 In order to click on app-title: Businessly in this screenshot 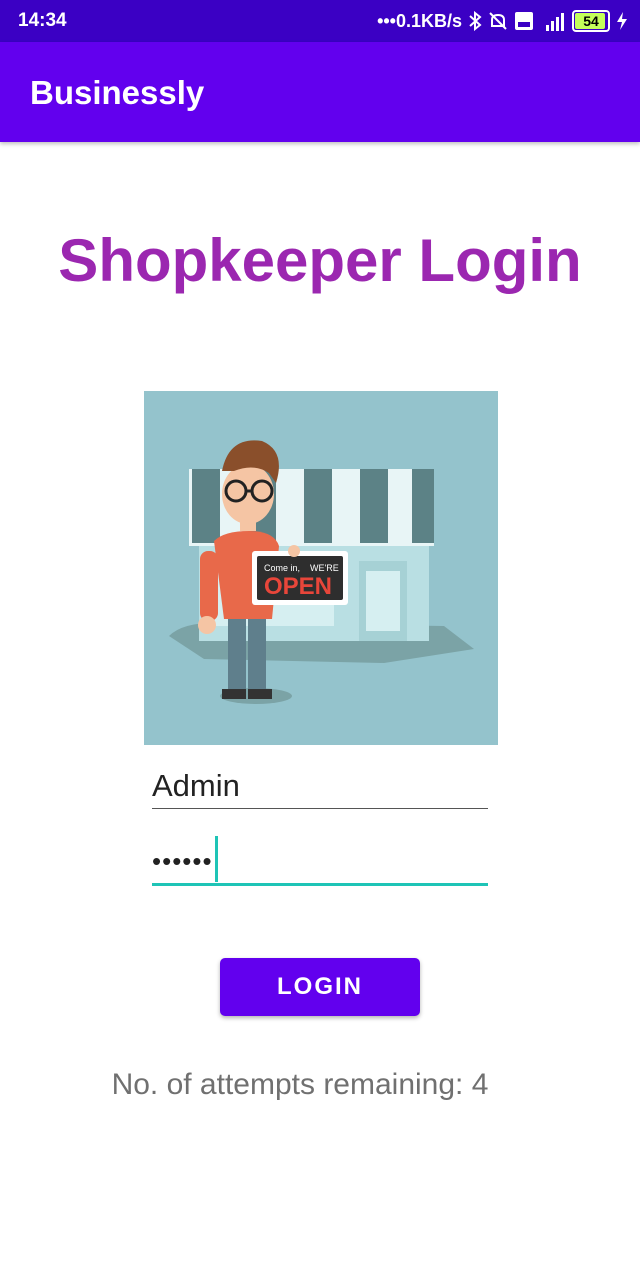, I will do `click(117, 92)`.